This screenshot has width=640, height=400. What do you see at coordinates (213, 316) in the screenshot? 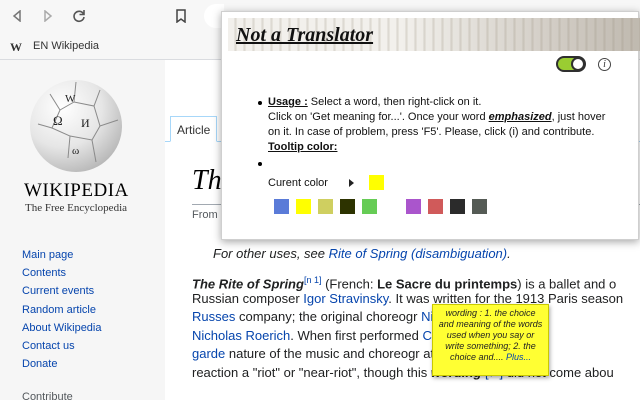
I see `article-link: Russes` at bounding box center [213, 316].